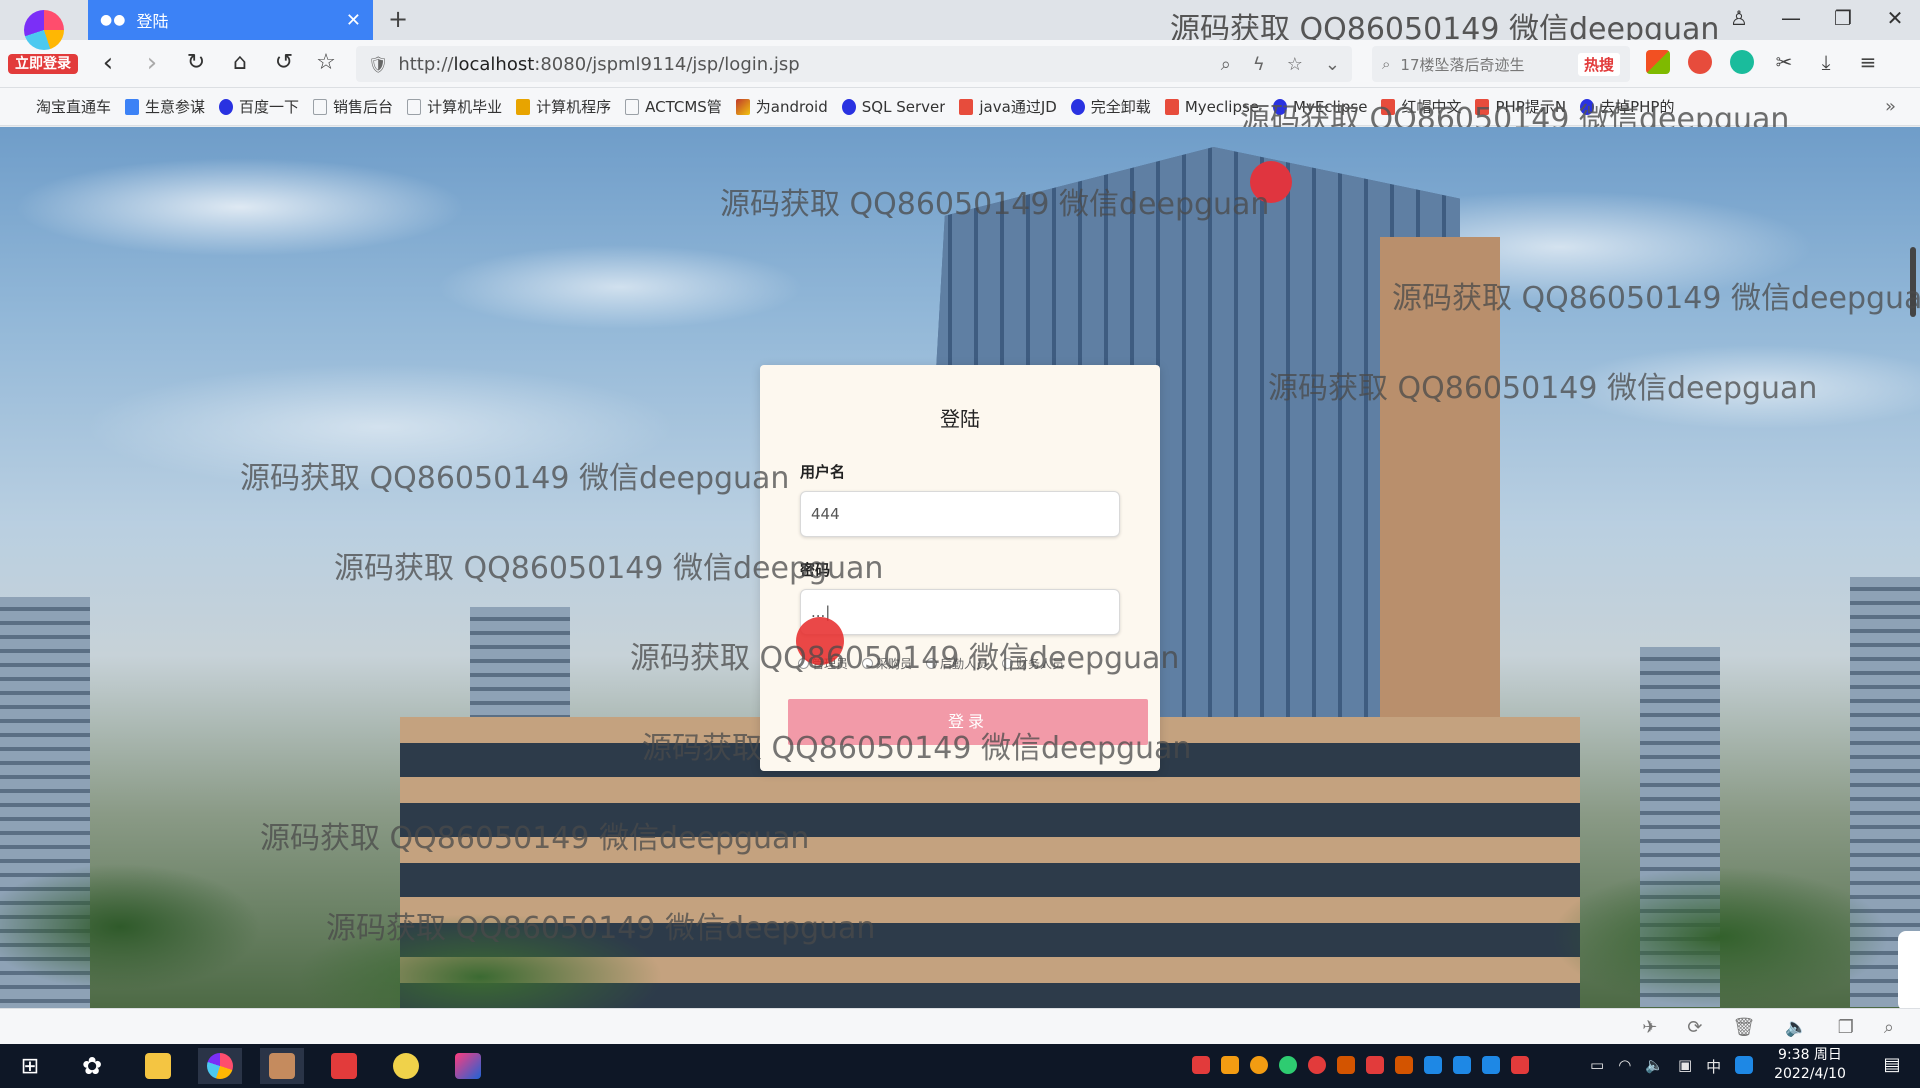 The height and width of the screenshot is (1088, 1920). Describe the element at coordinates (1744, 1065) in the screenshot. I see `input-method-icon` at that location.